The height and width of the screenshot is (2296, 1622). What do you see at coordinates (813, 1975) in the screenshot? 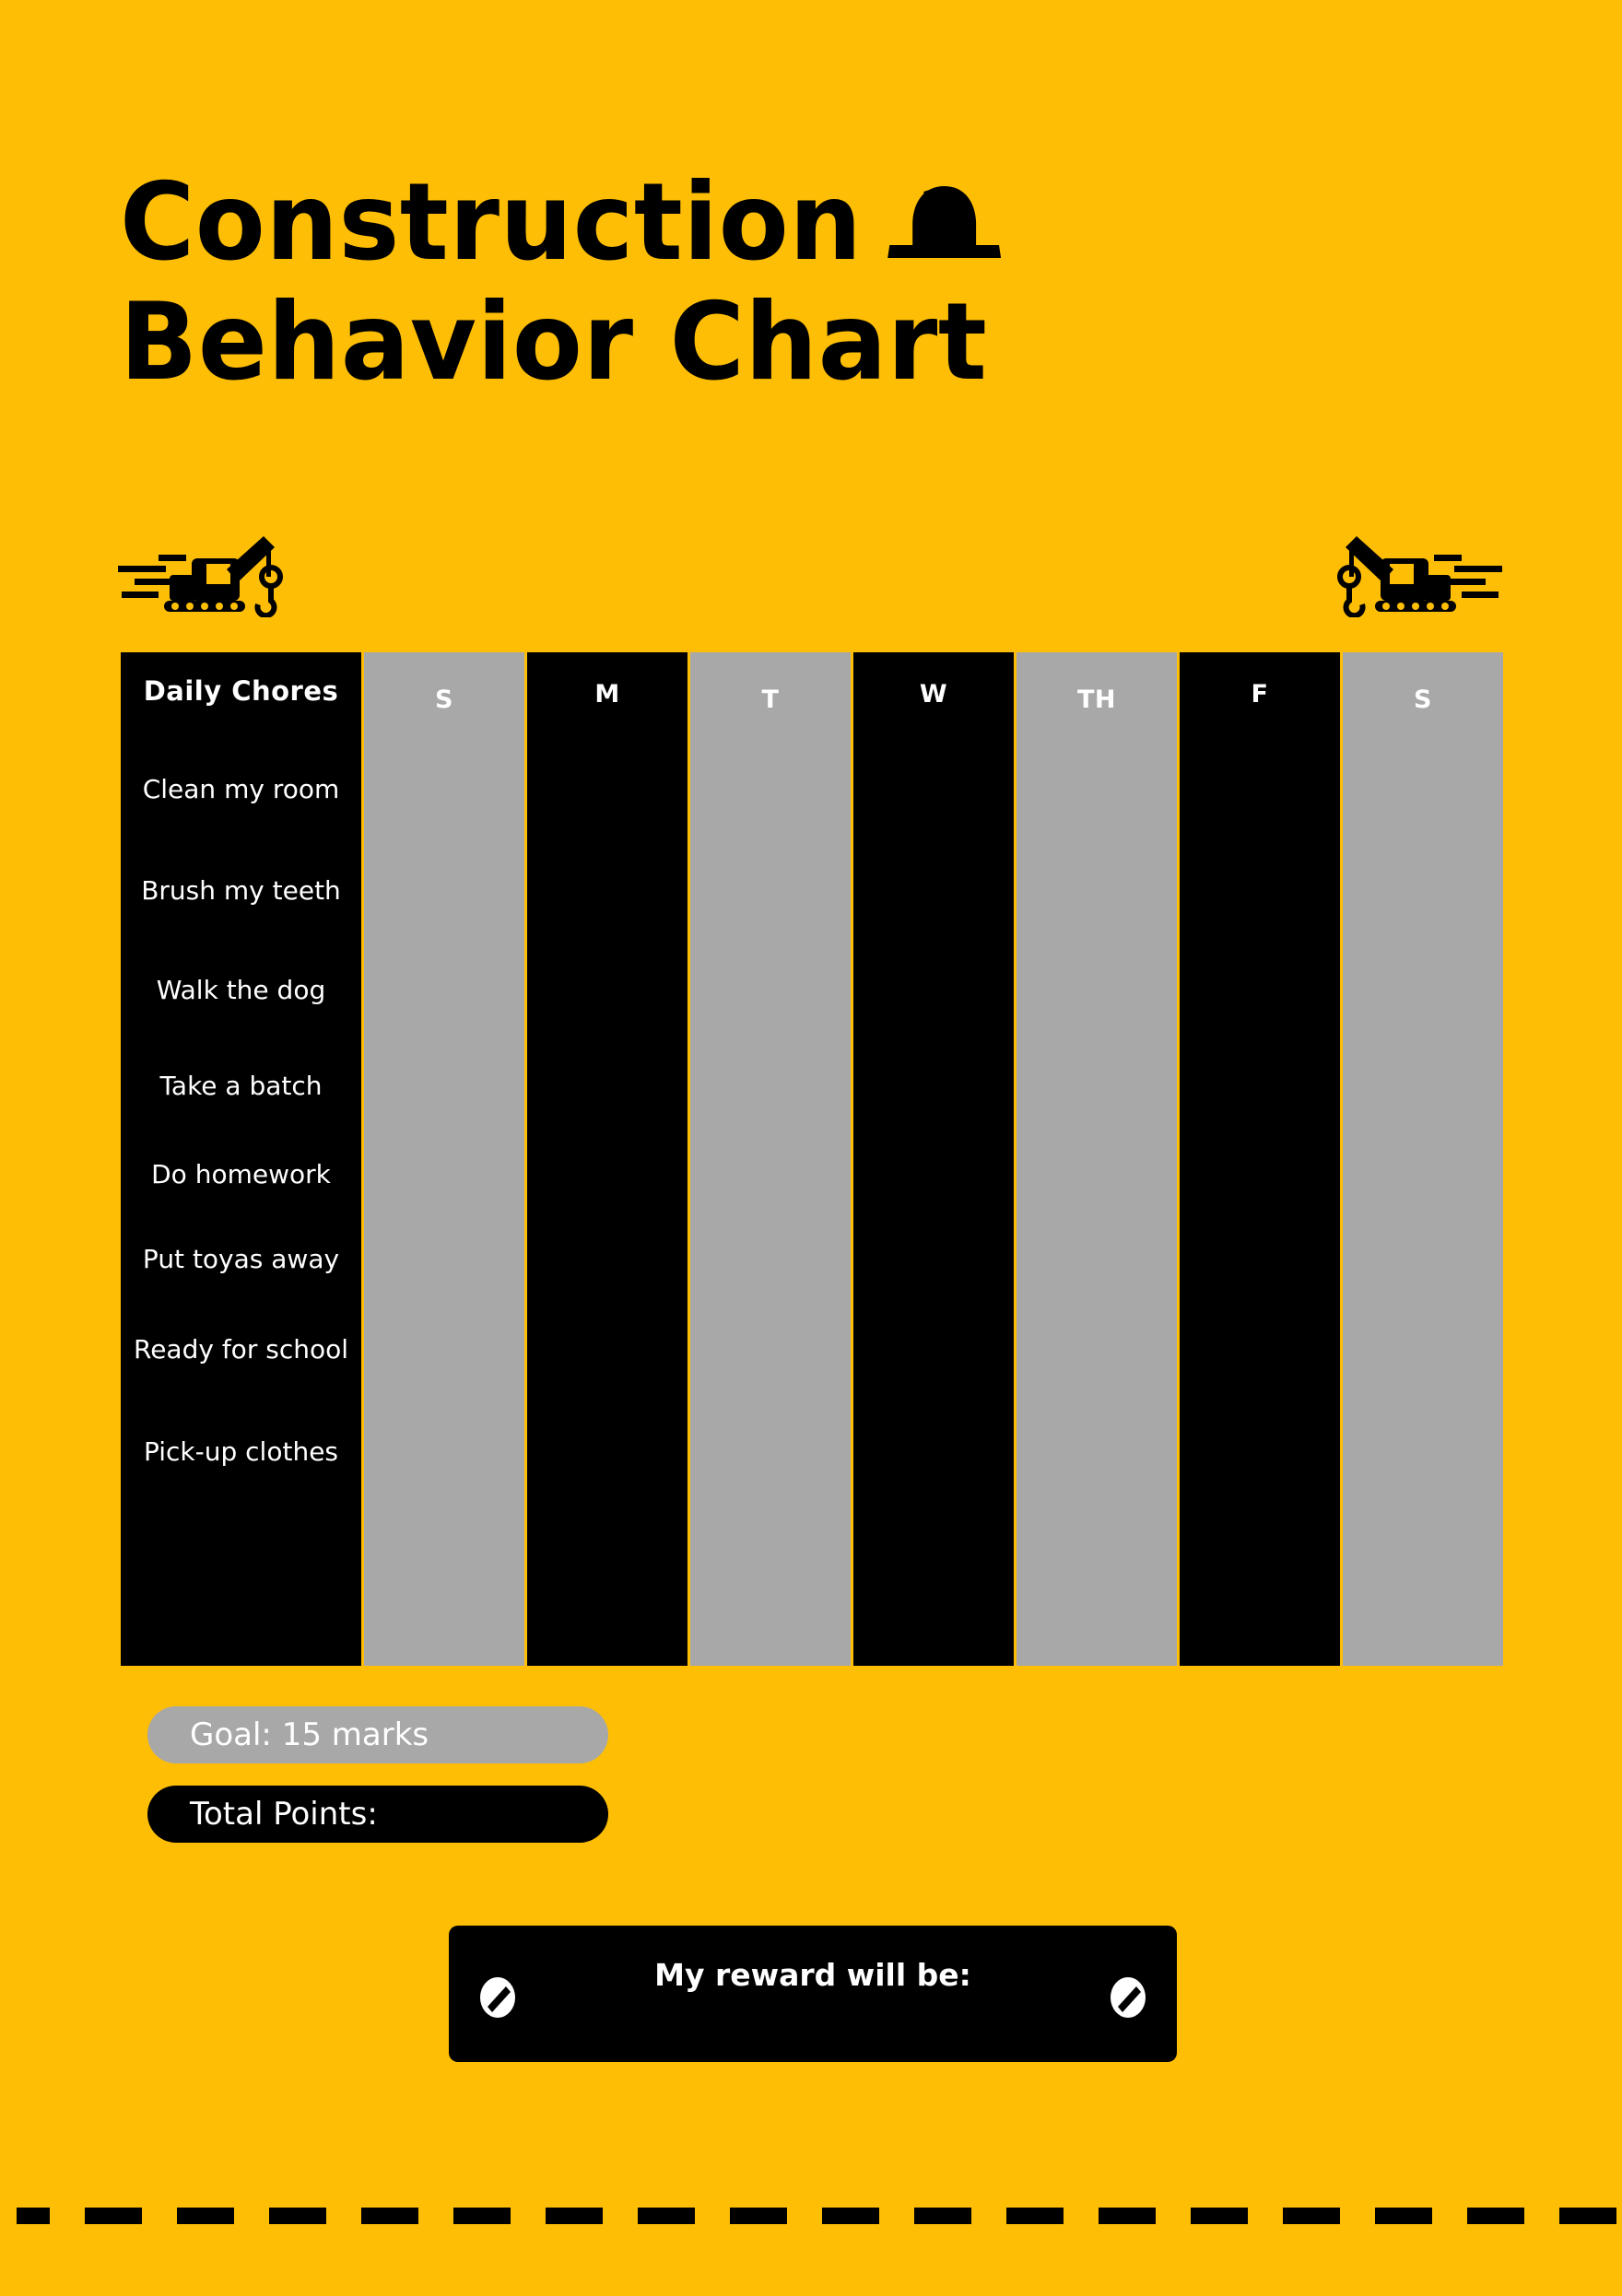
I see `reward-label: My reward will be:` at bounding box center [813, 1975].